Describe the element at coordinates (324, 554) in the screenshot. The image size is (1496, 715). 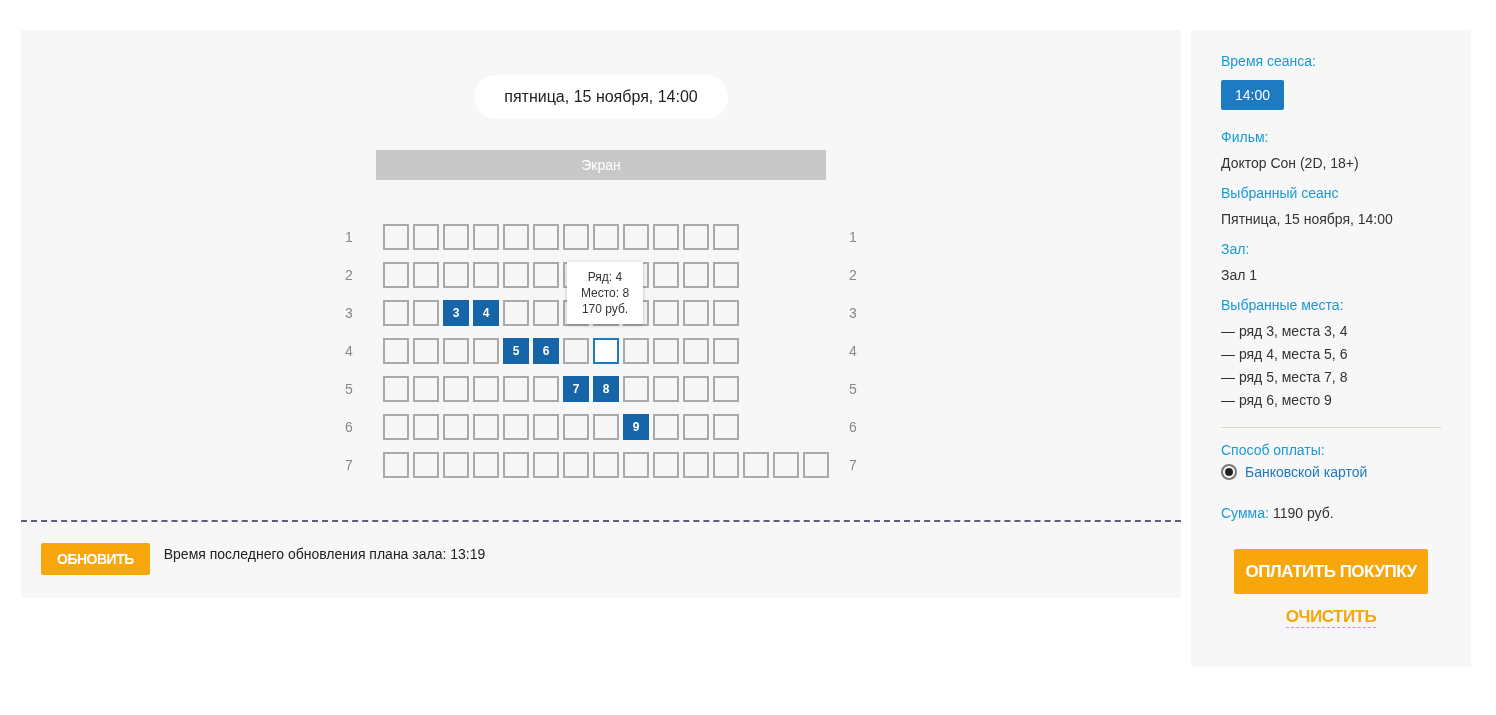
I see `update-time-text: Время последнего обновления плана зала: 13:19` at that location.